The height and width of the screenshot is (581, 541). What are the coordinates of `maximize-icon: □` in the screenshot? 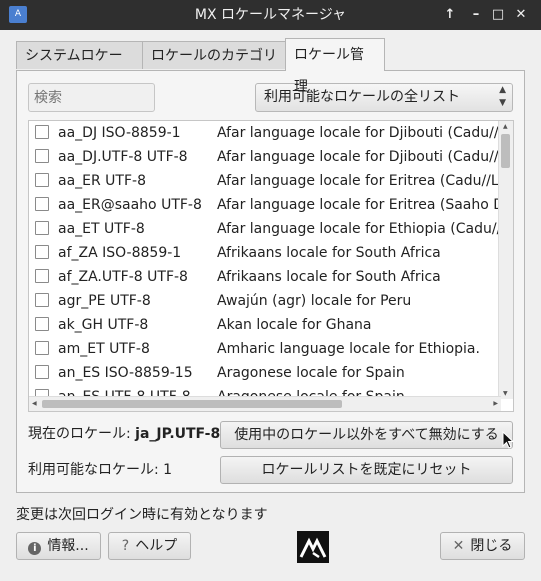 It's located at (498, 15).